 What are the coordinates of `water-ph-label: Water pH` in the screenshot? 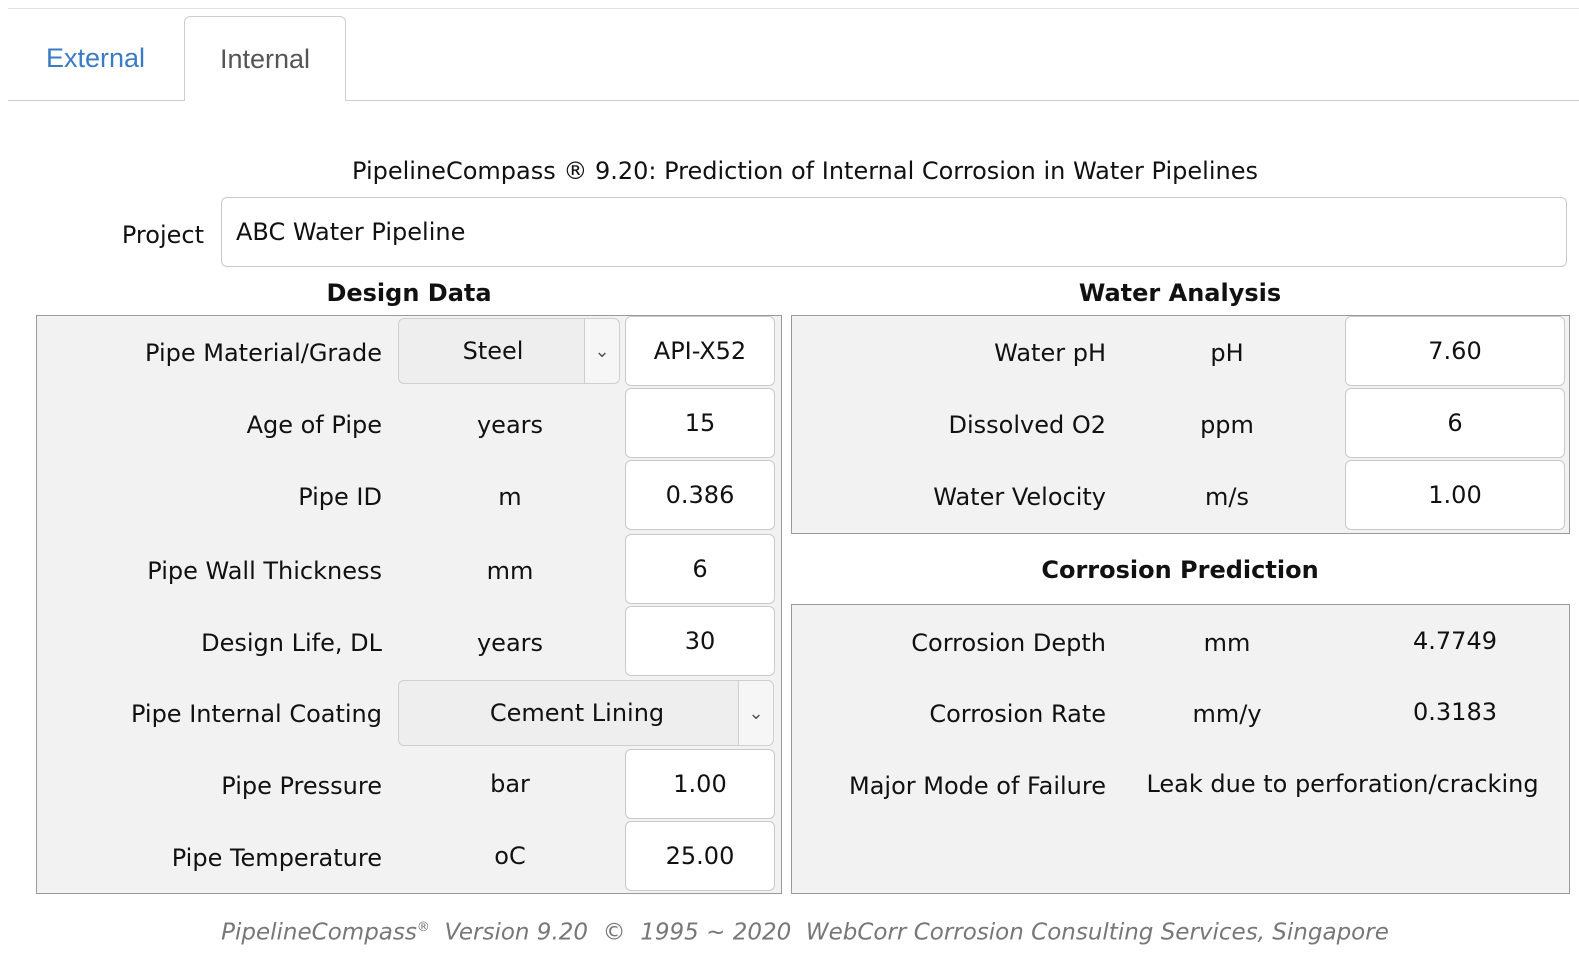 It's located at (1050, 353).